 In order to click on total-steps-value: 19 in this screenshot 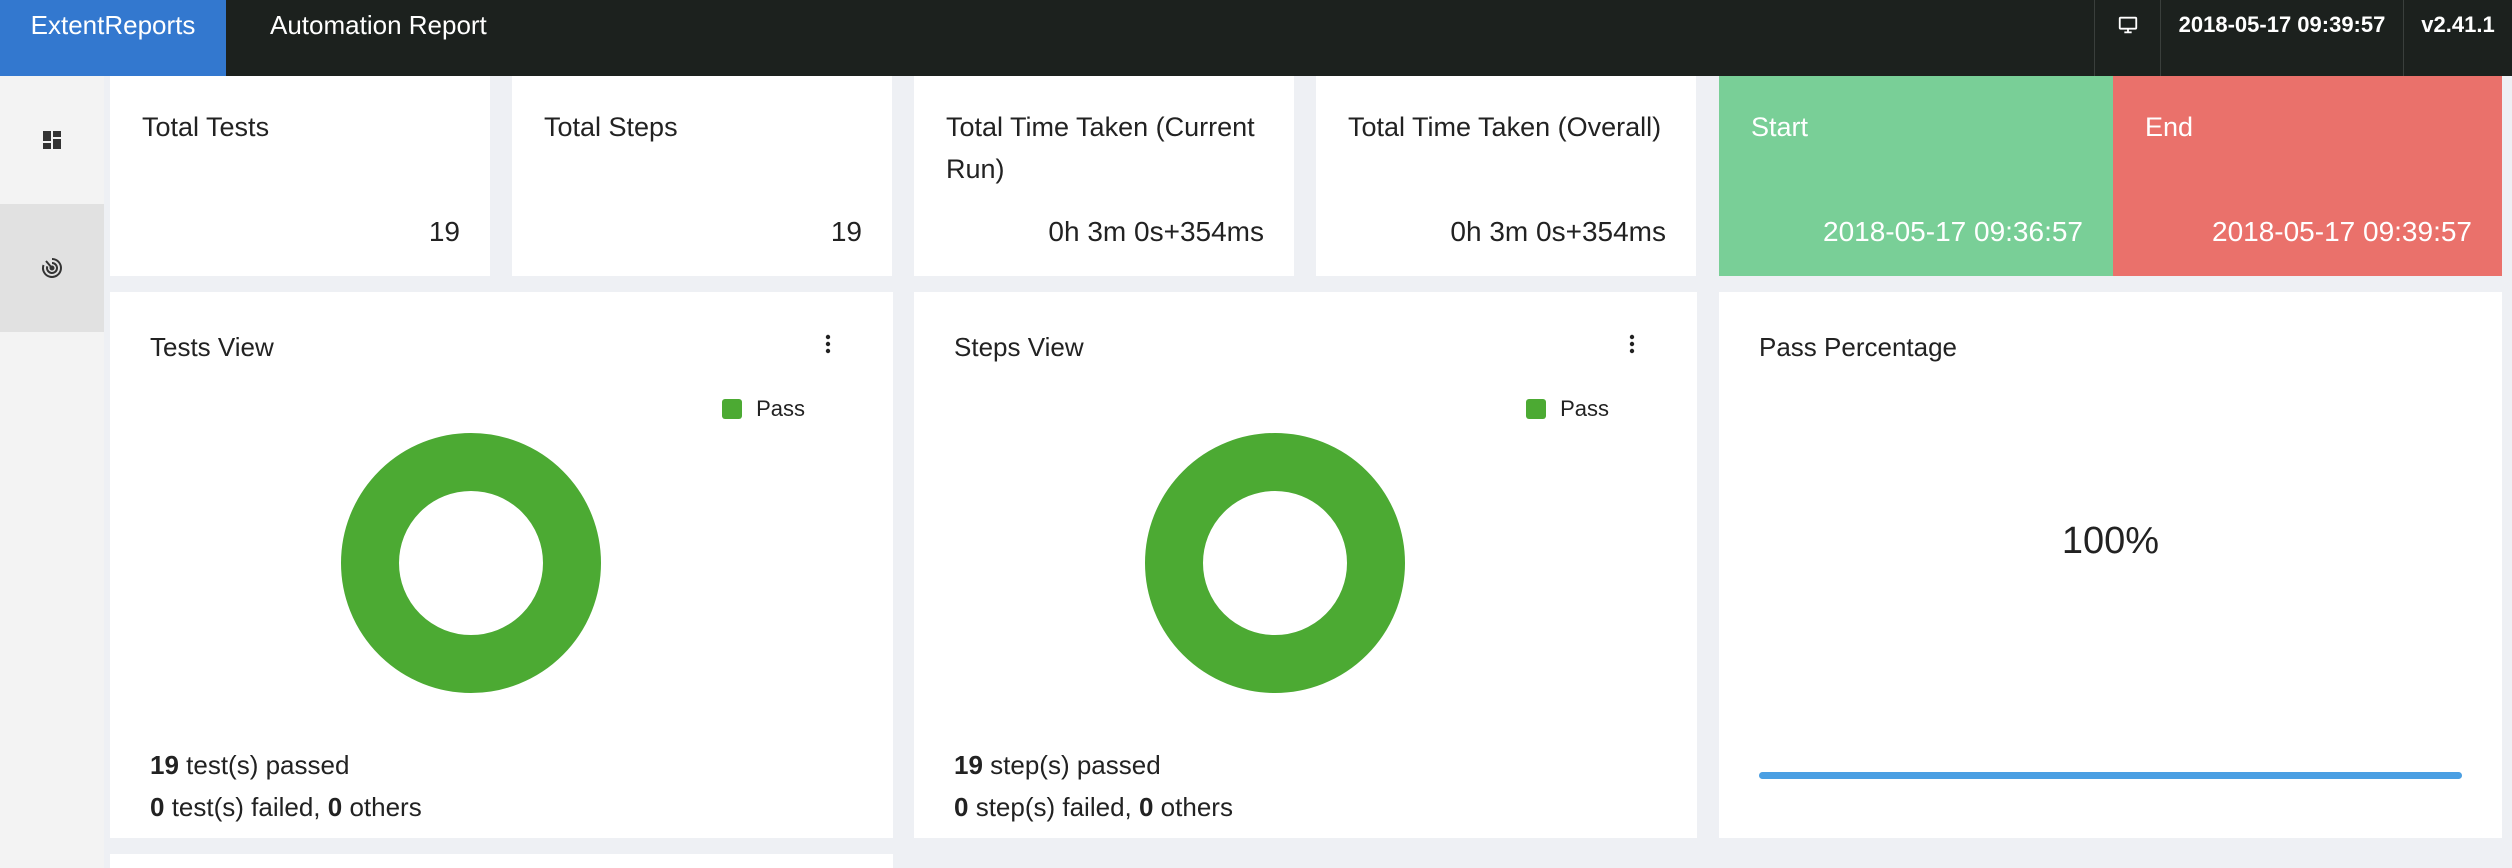, I will do `click(846, 231)`.